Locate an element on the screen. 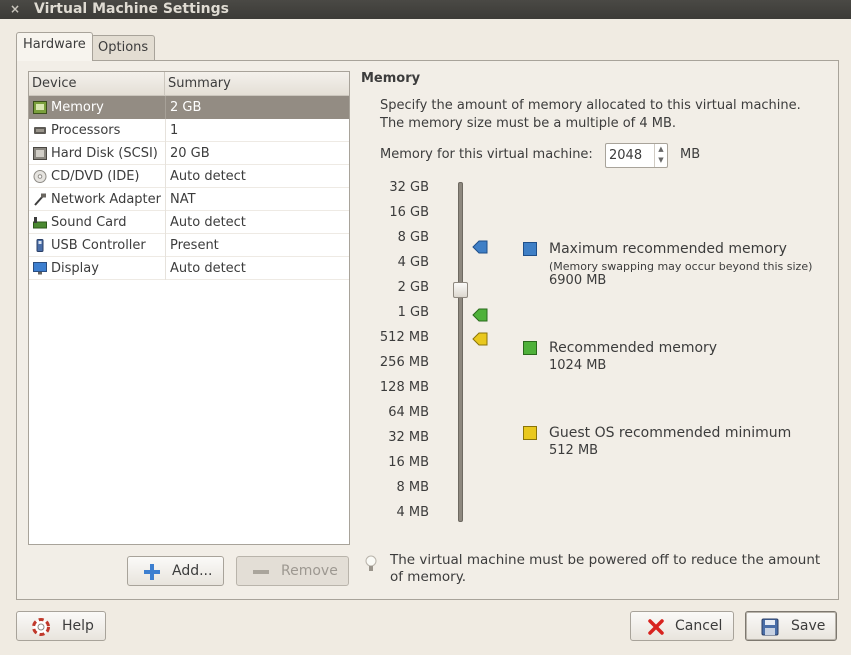  max-recommended-value: 6900 MB is located at coordinates (578, 280).